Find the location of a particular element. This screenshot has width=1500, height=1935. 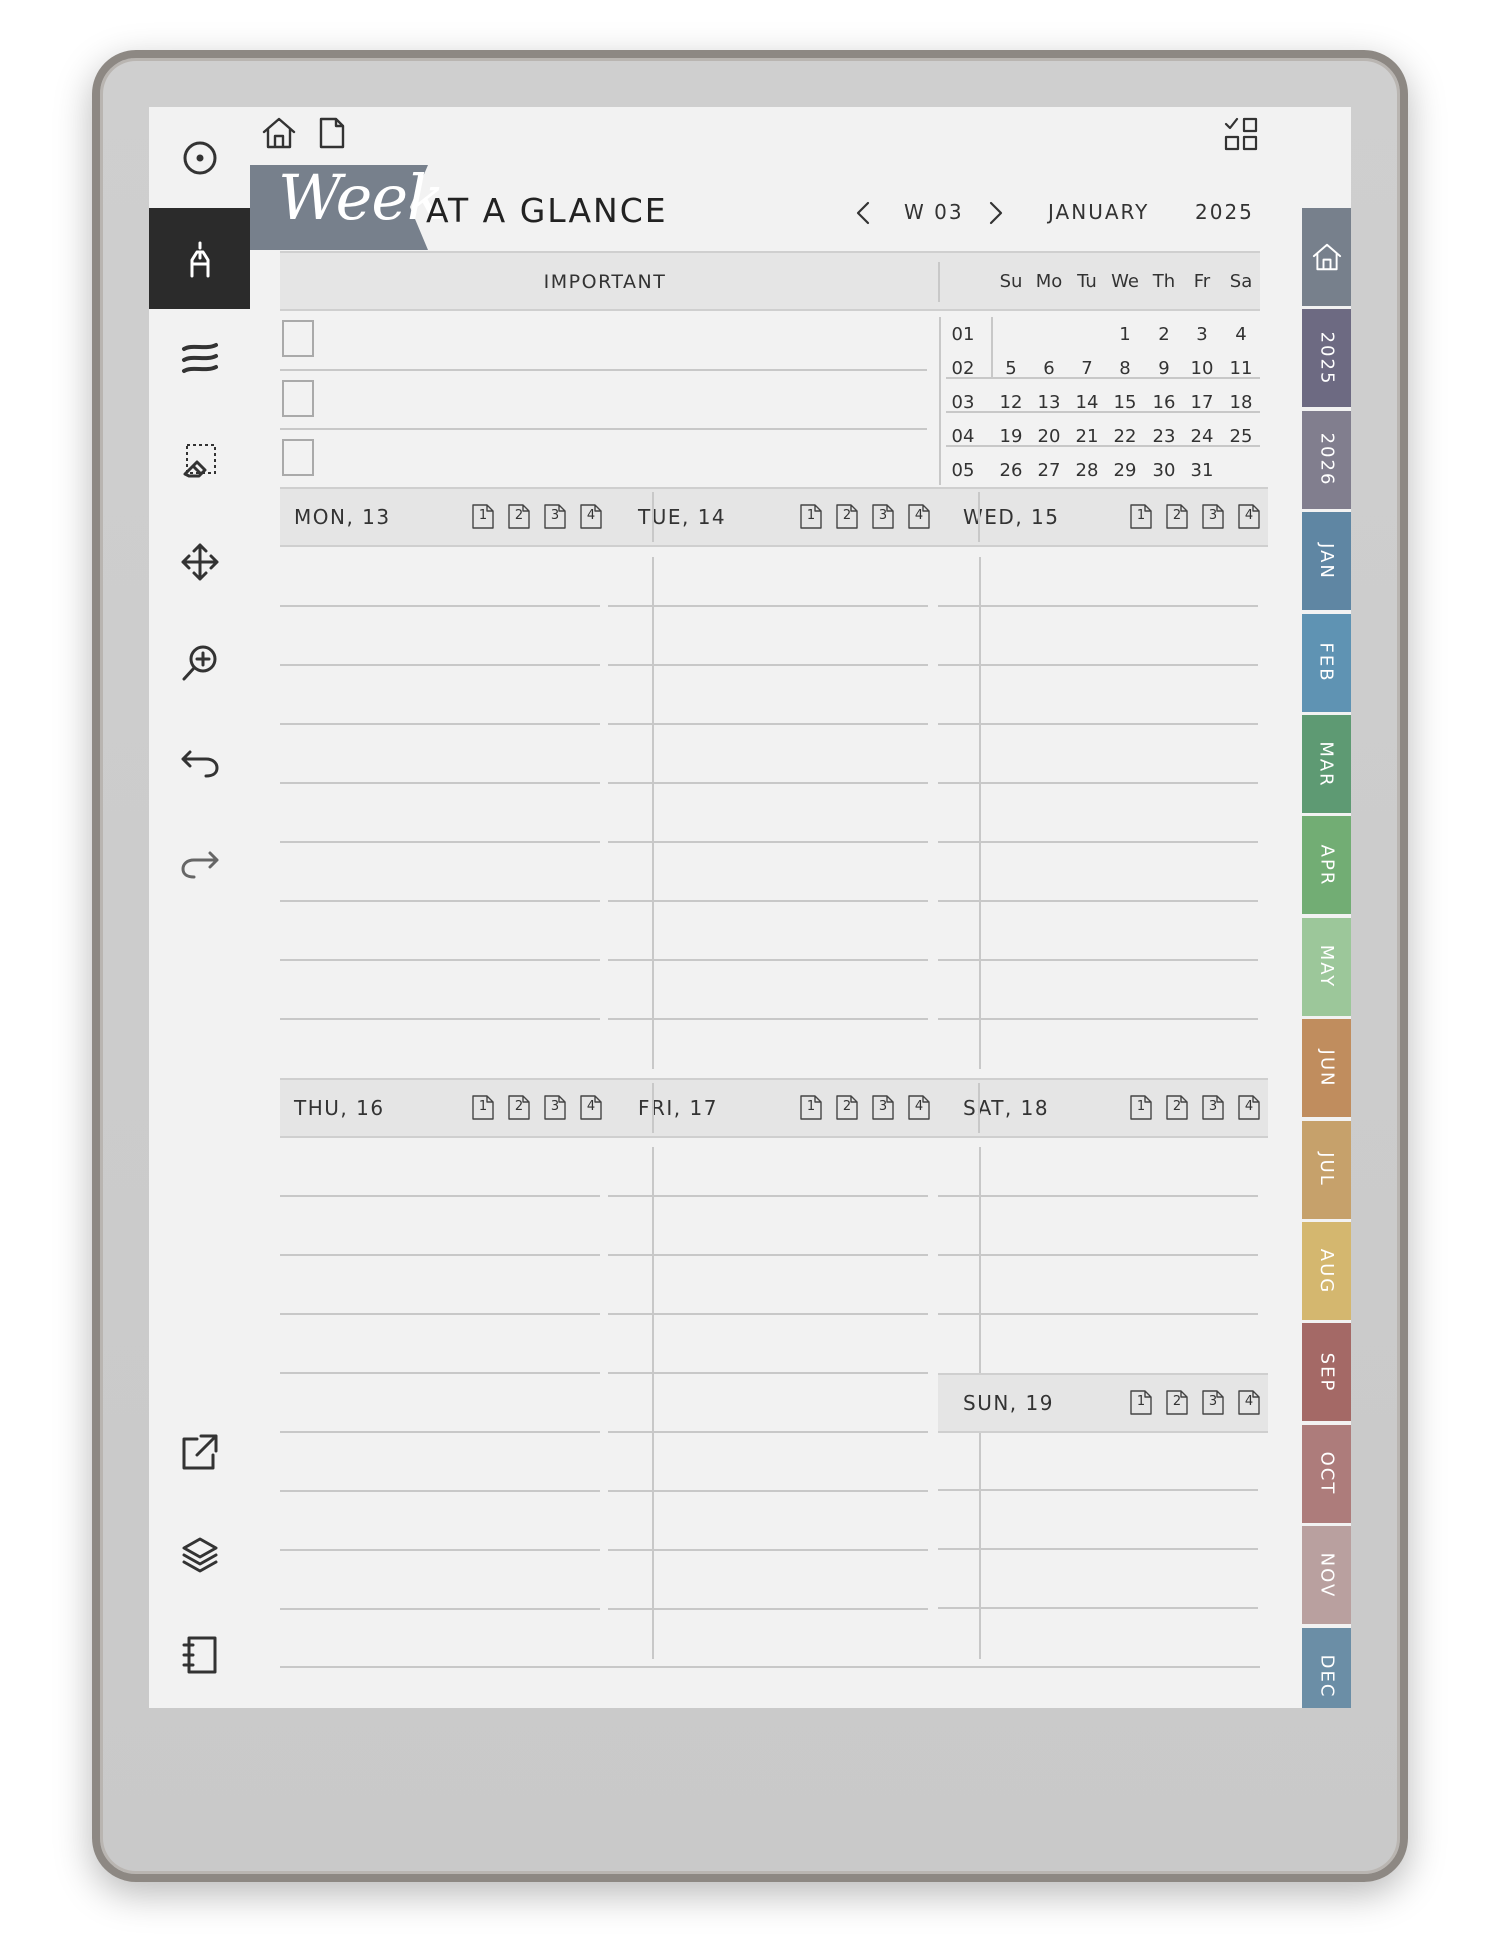

calendar-day: 12 is located at coordinates (1011, 402).